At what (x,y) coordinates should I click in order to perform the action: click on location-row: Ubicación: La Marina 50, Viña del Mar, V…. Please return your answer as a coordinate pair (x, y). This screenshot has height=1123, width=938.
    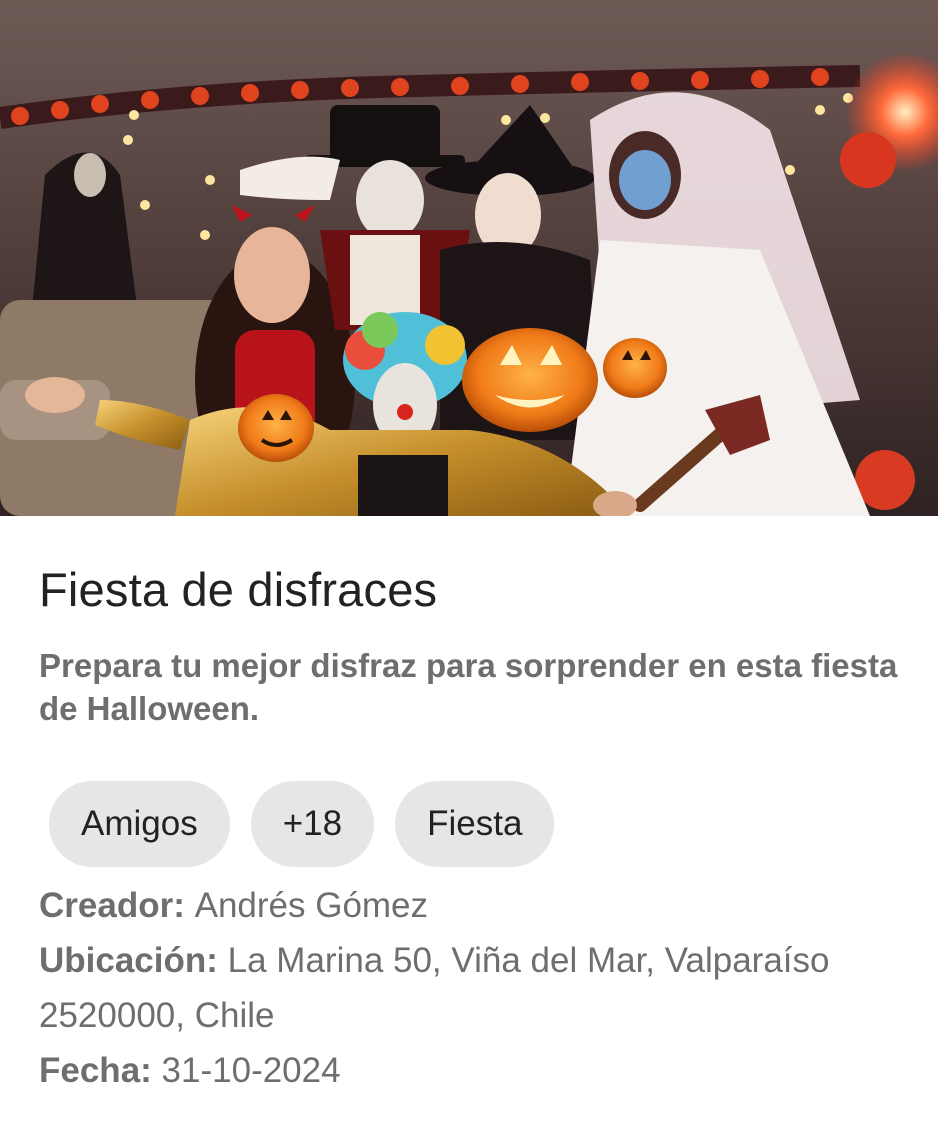
    Looking at the image, I should click on (474, 988).